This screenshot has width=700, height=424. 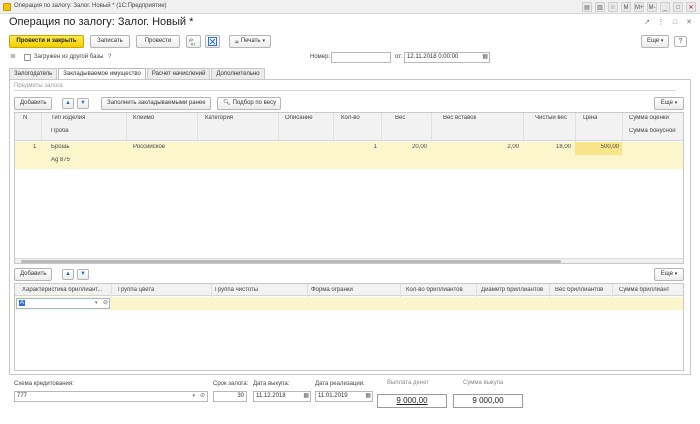 I want to click on save-button: Записать, so click(x=110, y=41).